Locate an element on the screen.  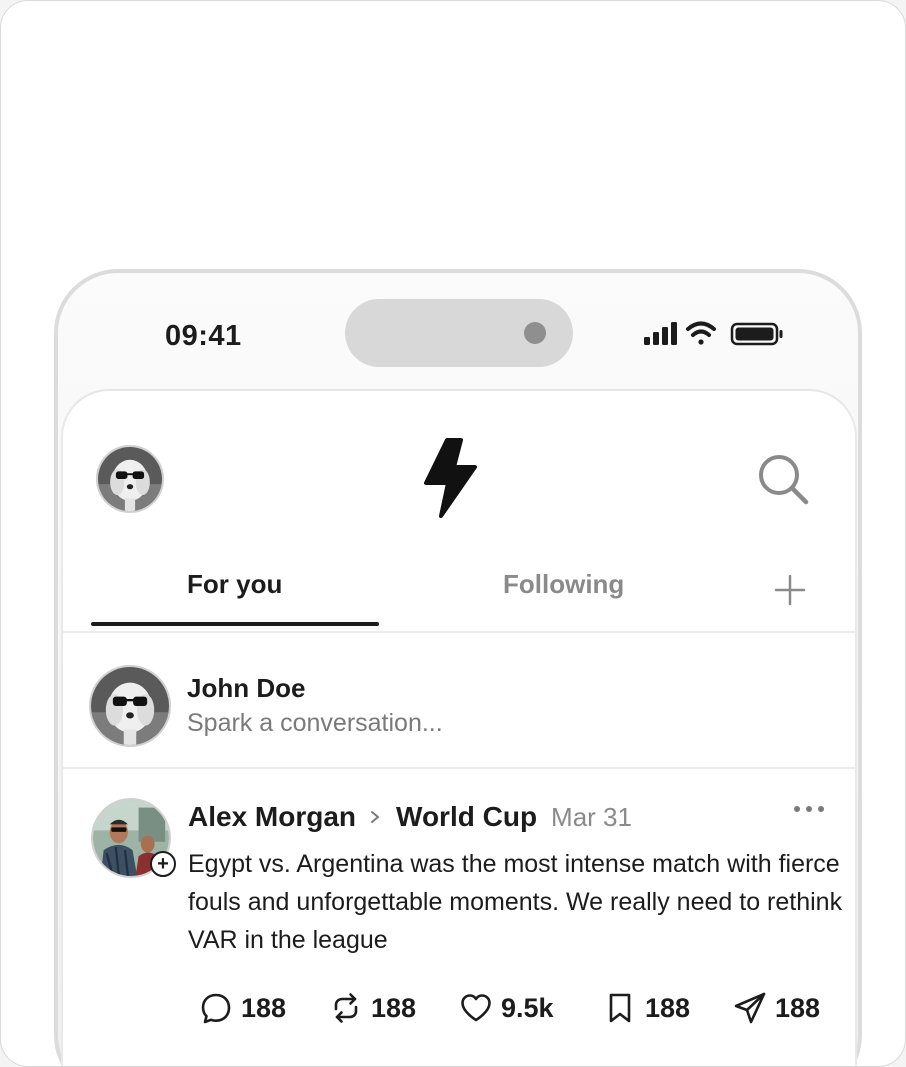
search-icon is located at coordinates (783, 479).